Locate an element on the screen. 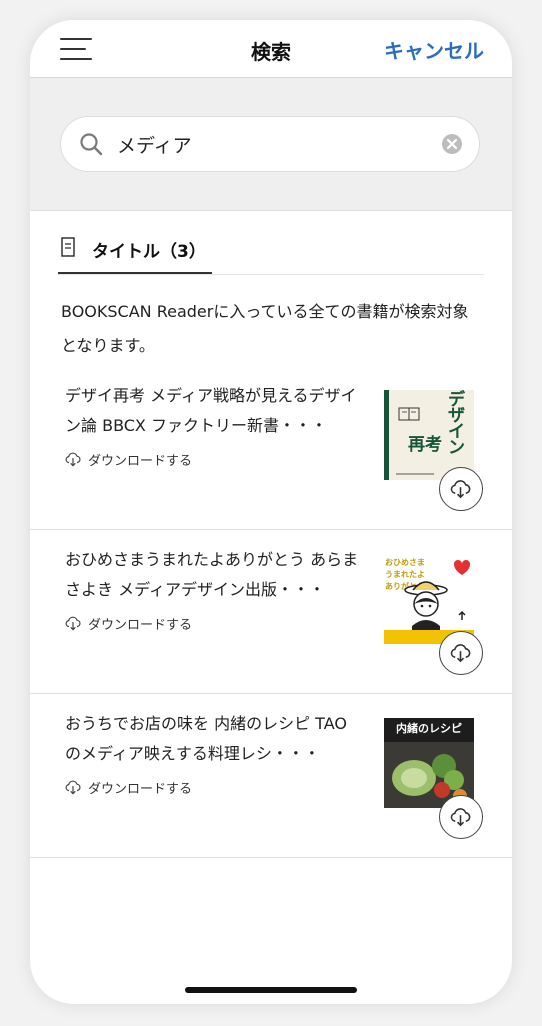 This screenshot has height=1026, width=542. cover-title: デザイン is located at coordinates (456, 424).